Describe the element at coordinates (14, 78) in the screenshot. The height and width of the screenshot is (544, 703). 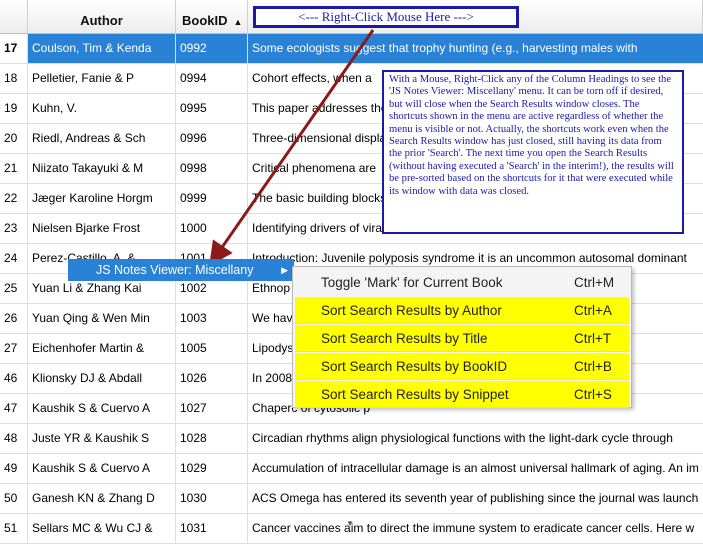
I see `row-number-cell: 18` at that location.